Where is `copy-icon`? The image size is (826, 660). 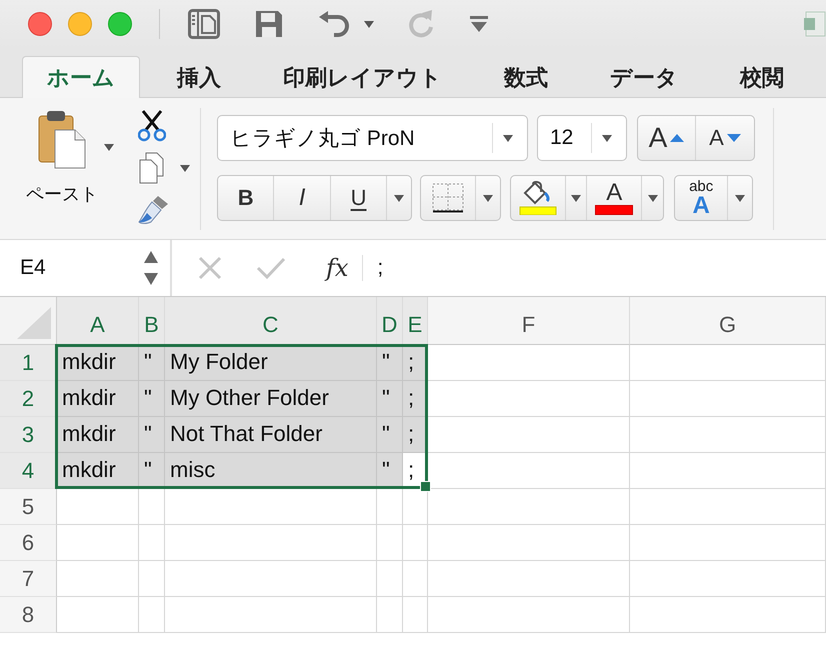
copy-icon is located at coordinates (152, 168).